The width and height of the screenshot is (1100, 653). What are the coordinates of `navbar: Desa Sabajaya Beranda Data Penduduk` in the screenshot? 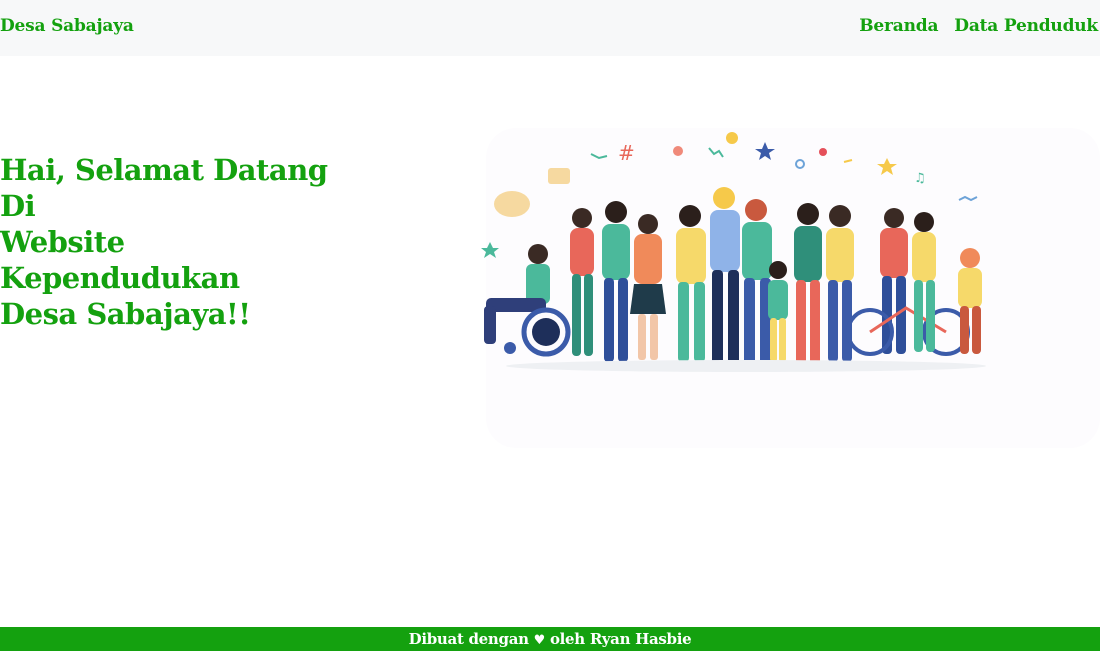 It's located at (550, 28).